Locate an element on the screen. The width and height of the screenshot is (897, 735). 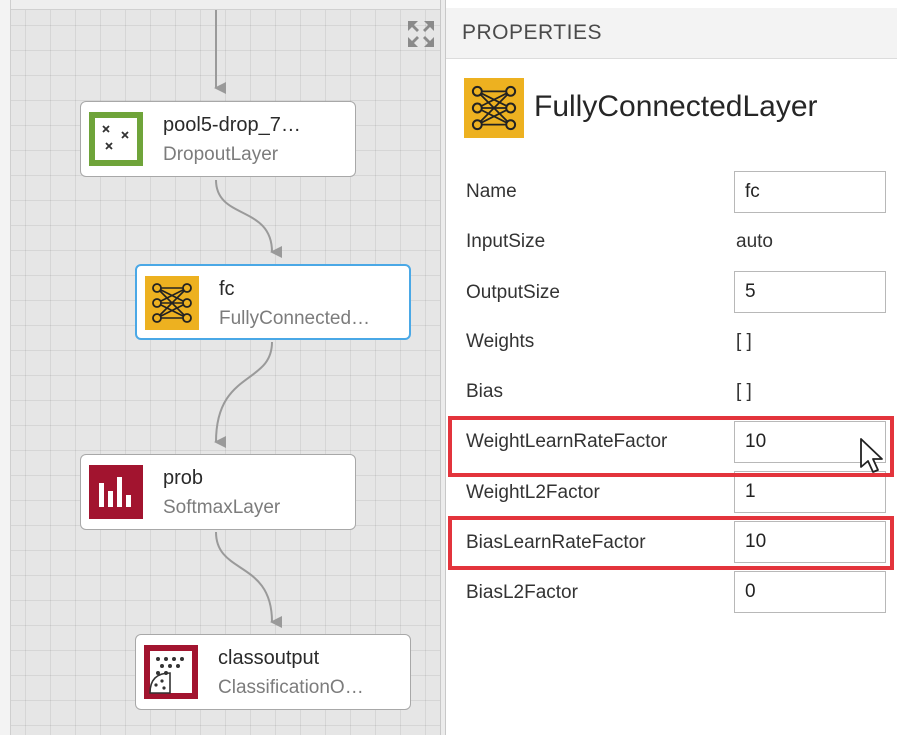
properties-header: PROPERTIES is located at coordinates (671, 33).